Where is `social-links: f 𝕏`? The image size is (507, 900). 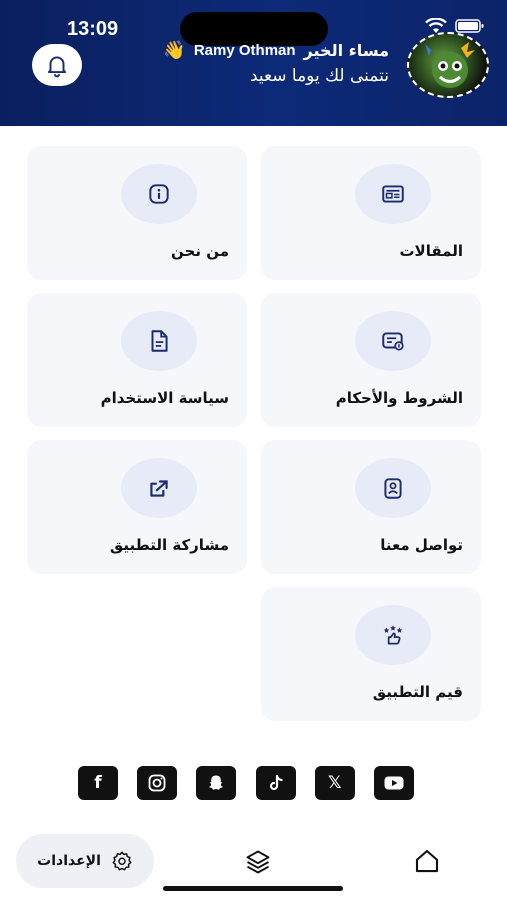
social-links: f 𝕏 is located at coordinates (246, 784).